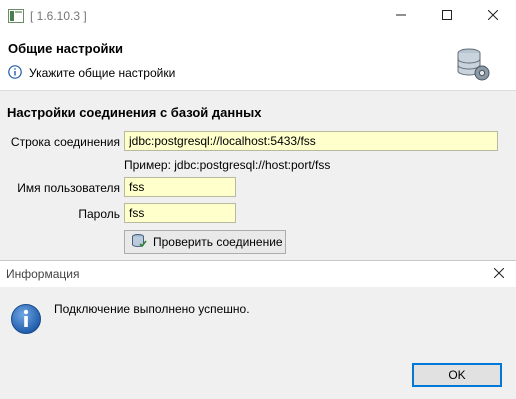  I want to click on dialog-close-button, so click(499, 274).